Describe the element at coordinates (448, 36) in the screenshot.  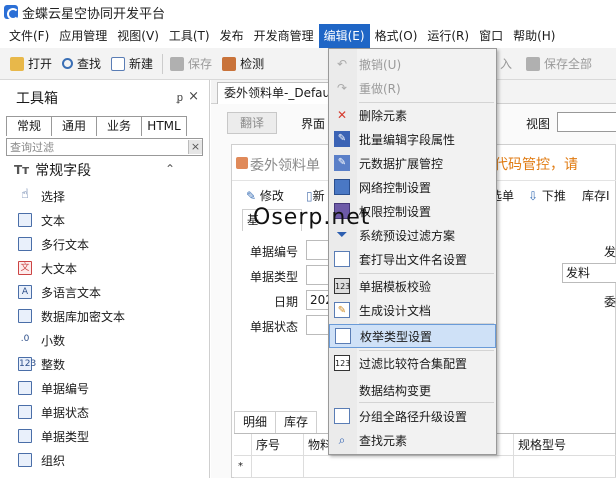
I see `menu-run: 运行(R)` at that location.